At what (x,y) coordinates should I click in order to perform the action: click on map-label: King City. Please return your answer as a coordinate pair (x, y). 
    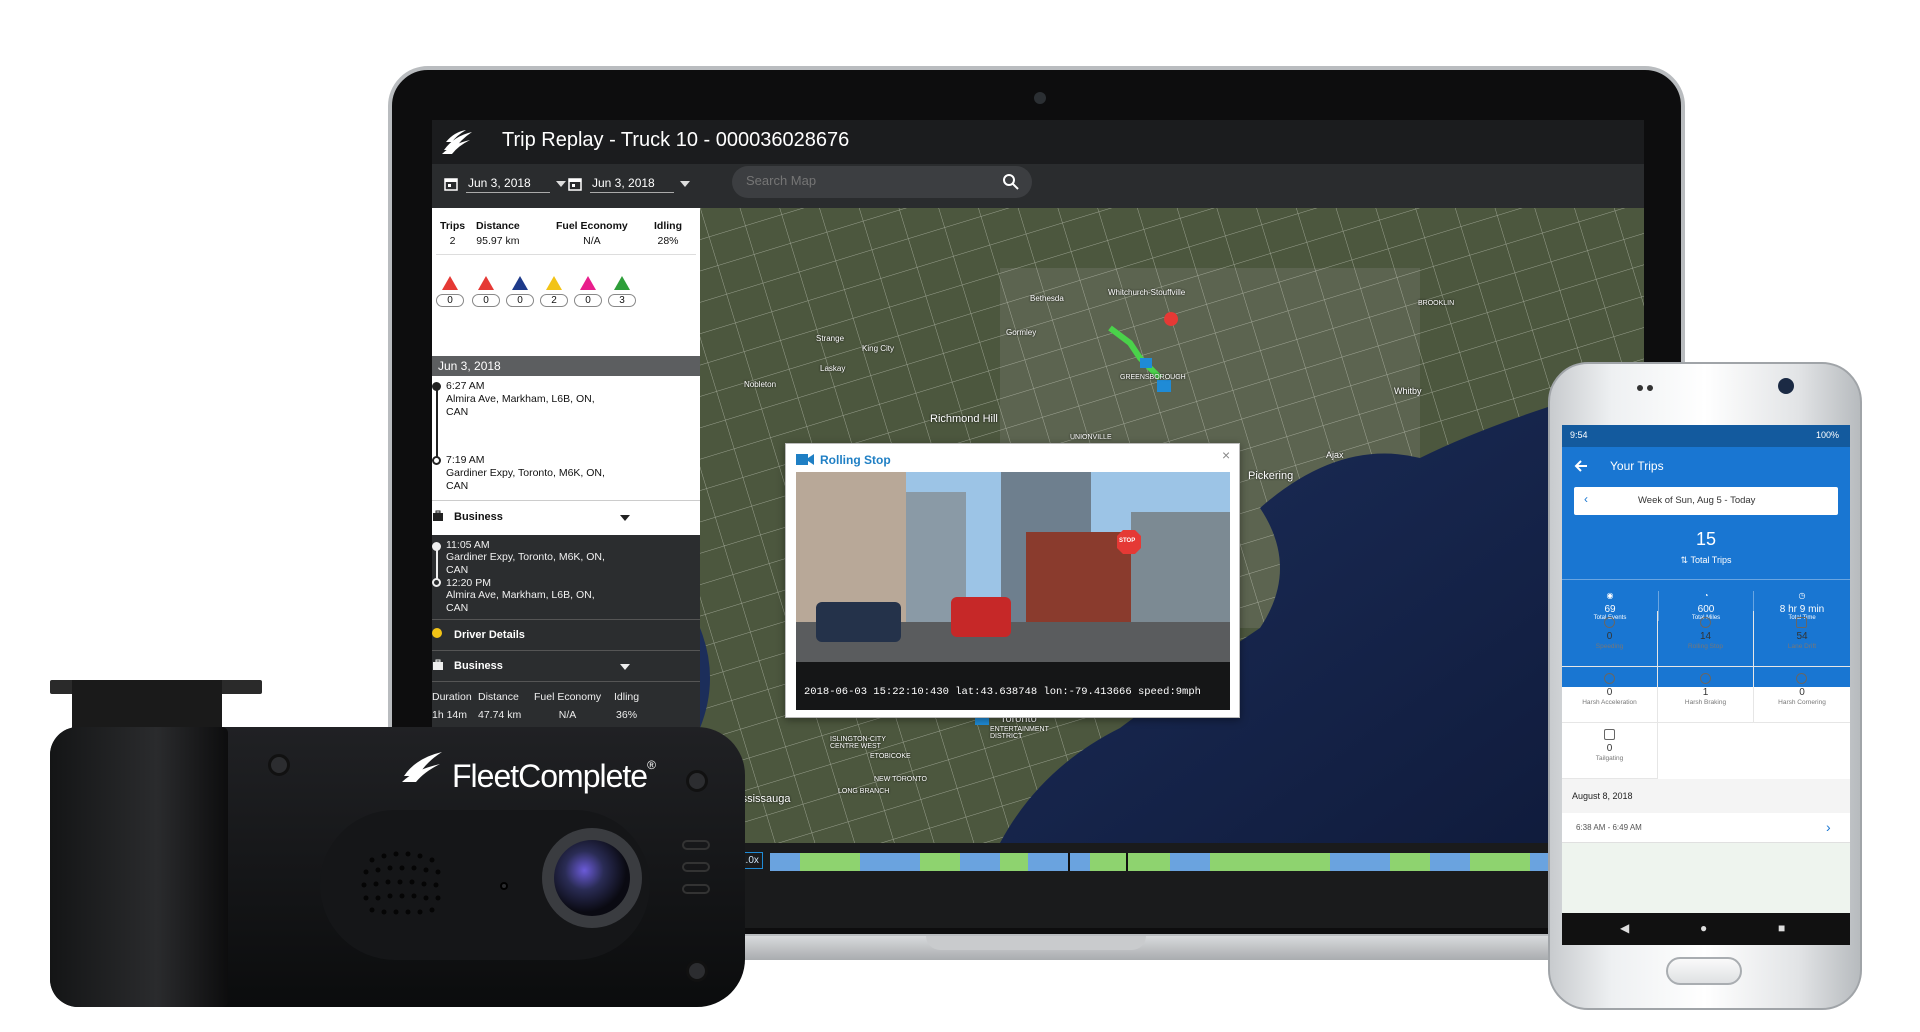
    Looking at the image, I should click on (878, 348).